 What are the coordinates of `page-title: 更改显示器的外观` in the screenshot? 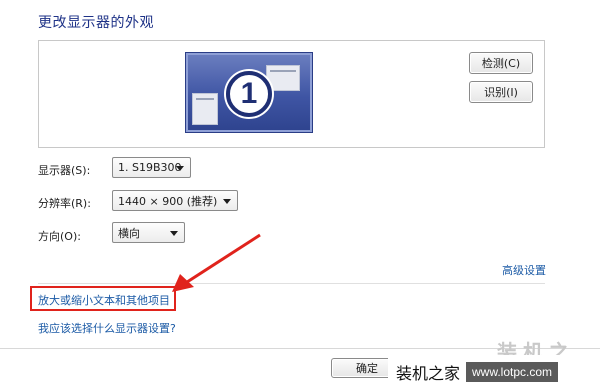 It's located at (96, 23).